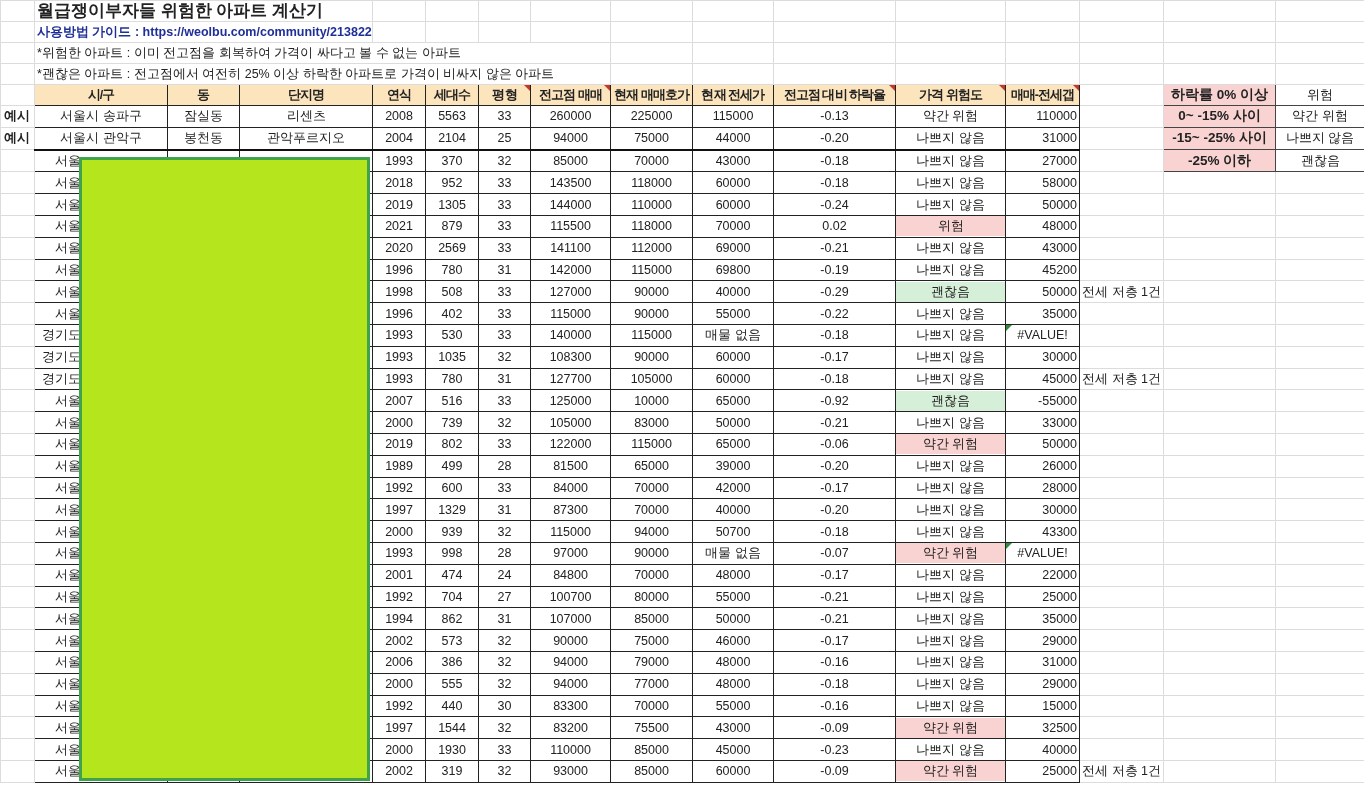 The height and width of the screenshot is (788, 1364). I want to click on table-cell: 440, so click(452, 706).